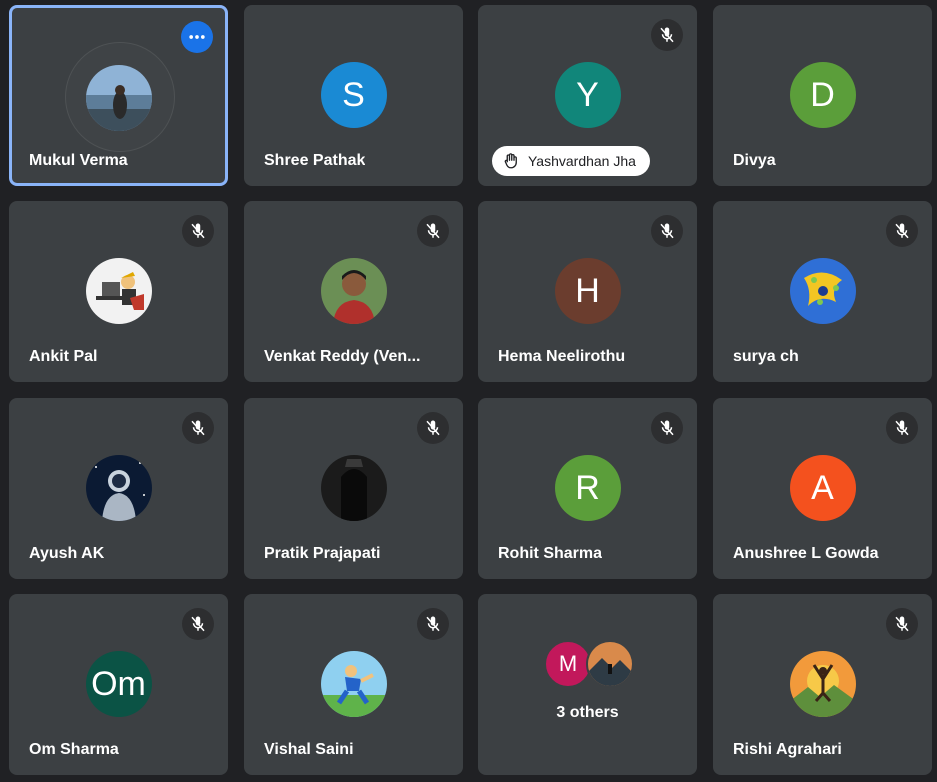 This screenshot has width=937, height=782. I want to click on participant-tile-pratik-prajapati: Pratik Prajapati, so click(353, 488).